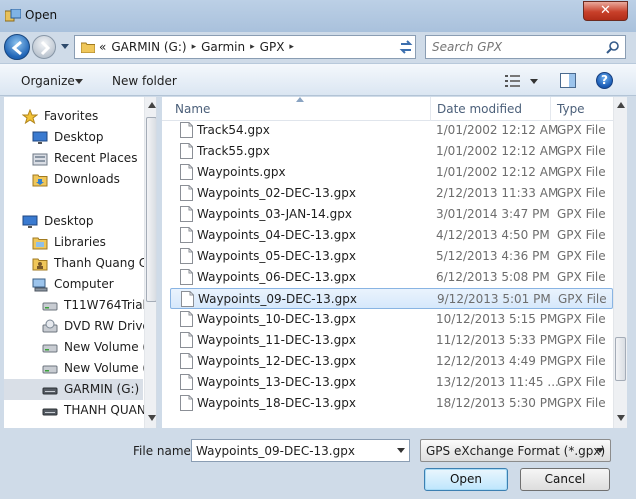 This screenshot has height=499, width=636. Describe the element at coordinates (107, 326) in the screenshot. I see `nav-item-label: DVD RW Drive` at that location.